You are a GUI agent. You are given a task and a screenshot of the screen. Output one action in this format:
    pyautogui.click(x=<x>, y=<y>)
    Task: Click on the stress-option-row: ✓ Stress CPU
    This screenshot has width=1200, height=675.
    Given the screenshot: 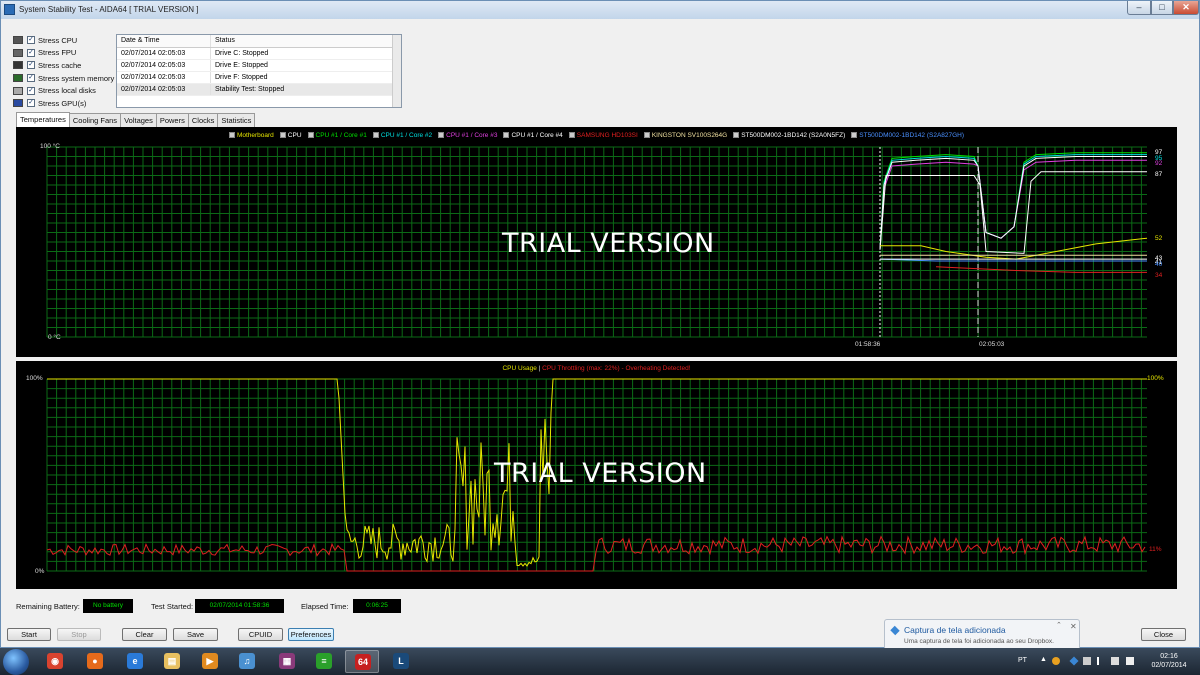 What is the action you would take?
    pyautogui.click(x=68, y=40)
    